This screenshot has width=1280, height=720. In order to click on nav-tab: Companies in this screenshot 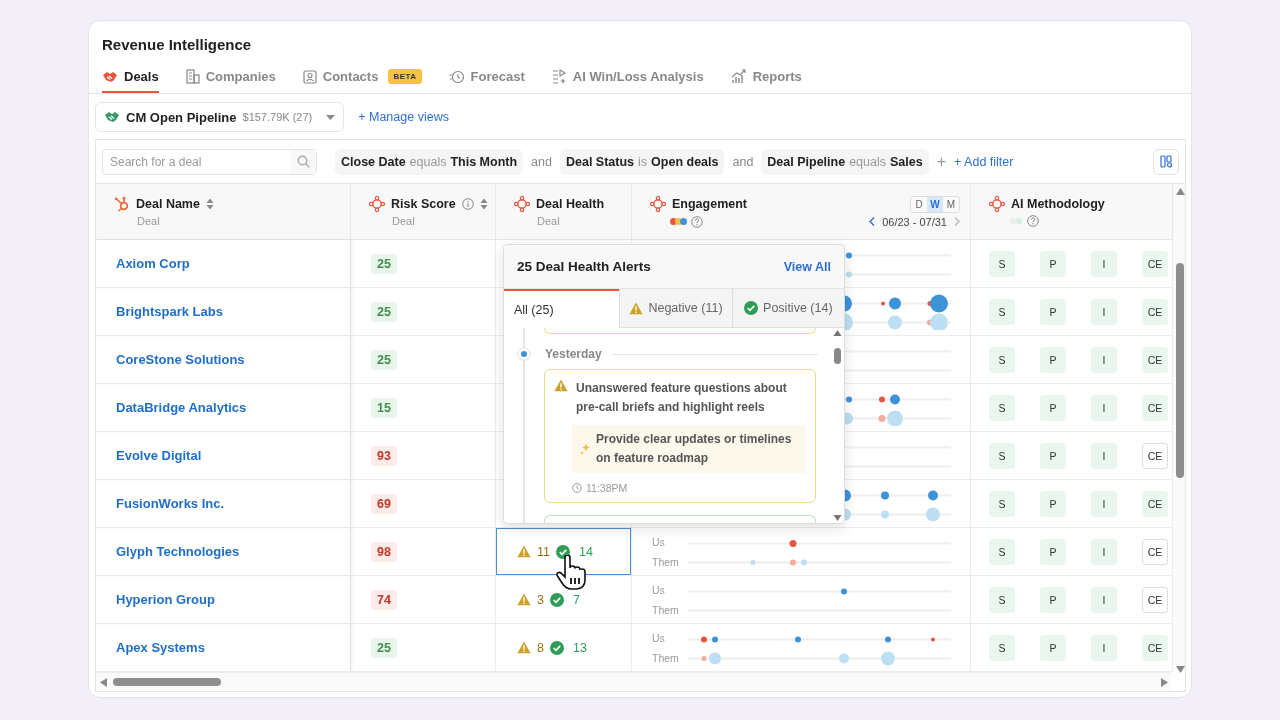, I will do `click(230, 81)`.